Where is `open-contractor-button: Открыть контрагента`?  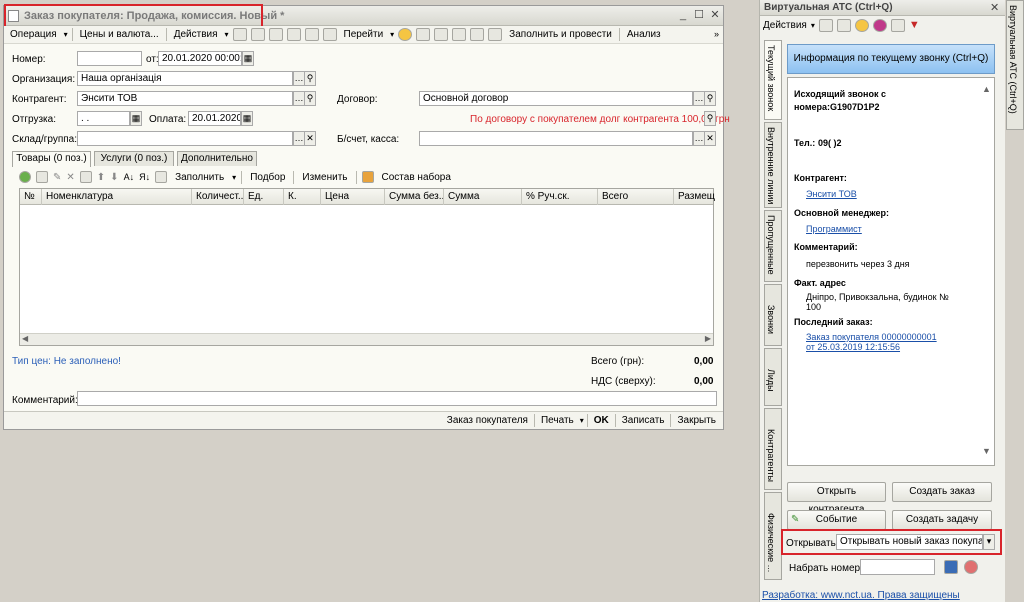
open-contractor-button: Открыть контрагента is located at coordinates (836, 498).